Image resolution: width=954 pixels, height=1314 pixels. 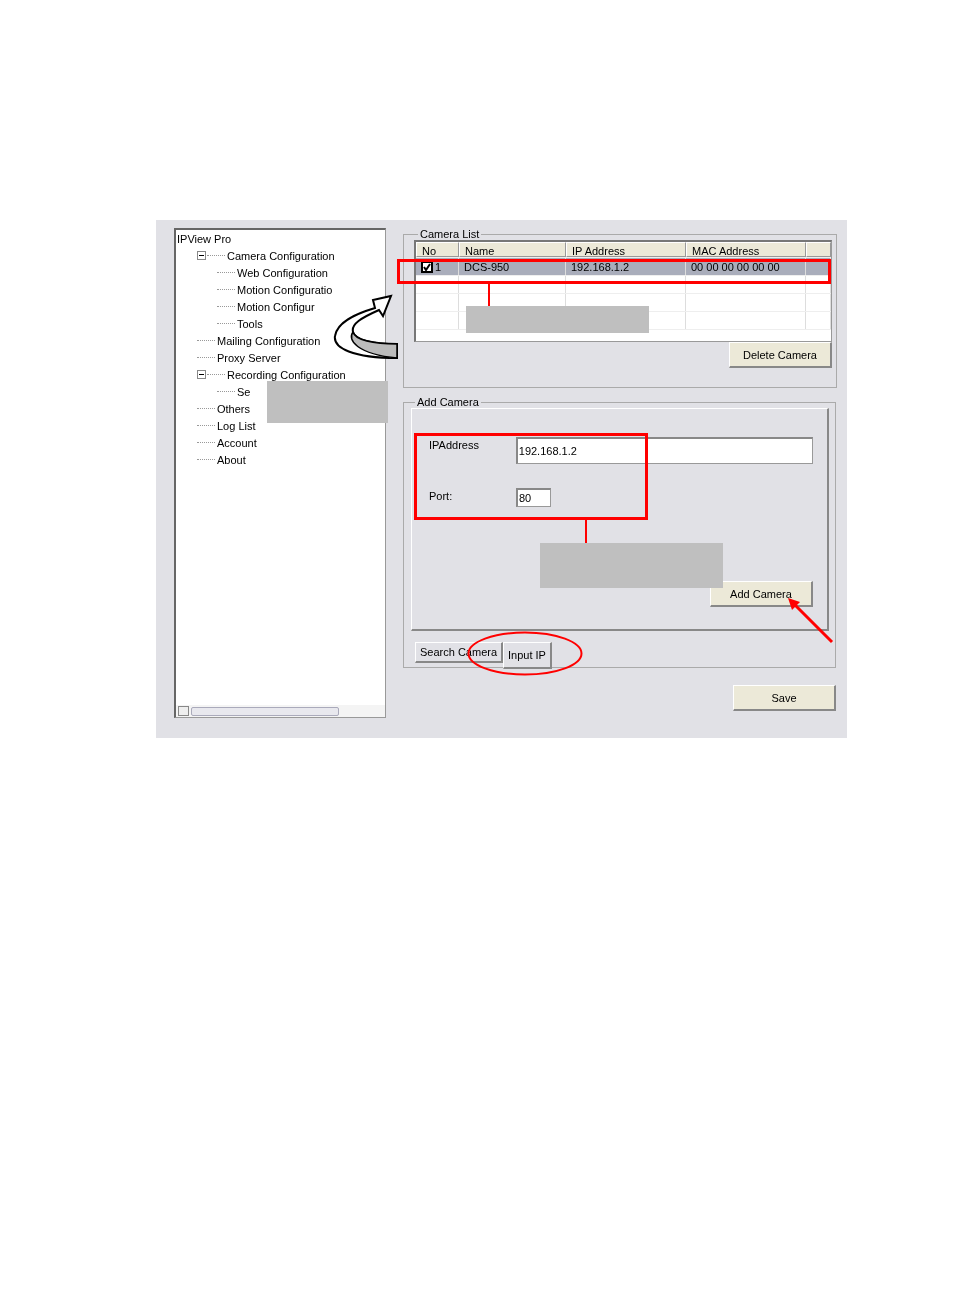 I want to click on column-header: IP Address, so click(x=626, y=249).